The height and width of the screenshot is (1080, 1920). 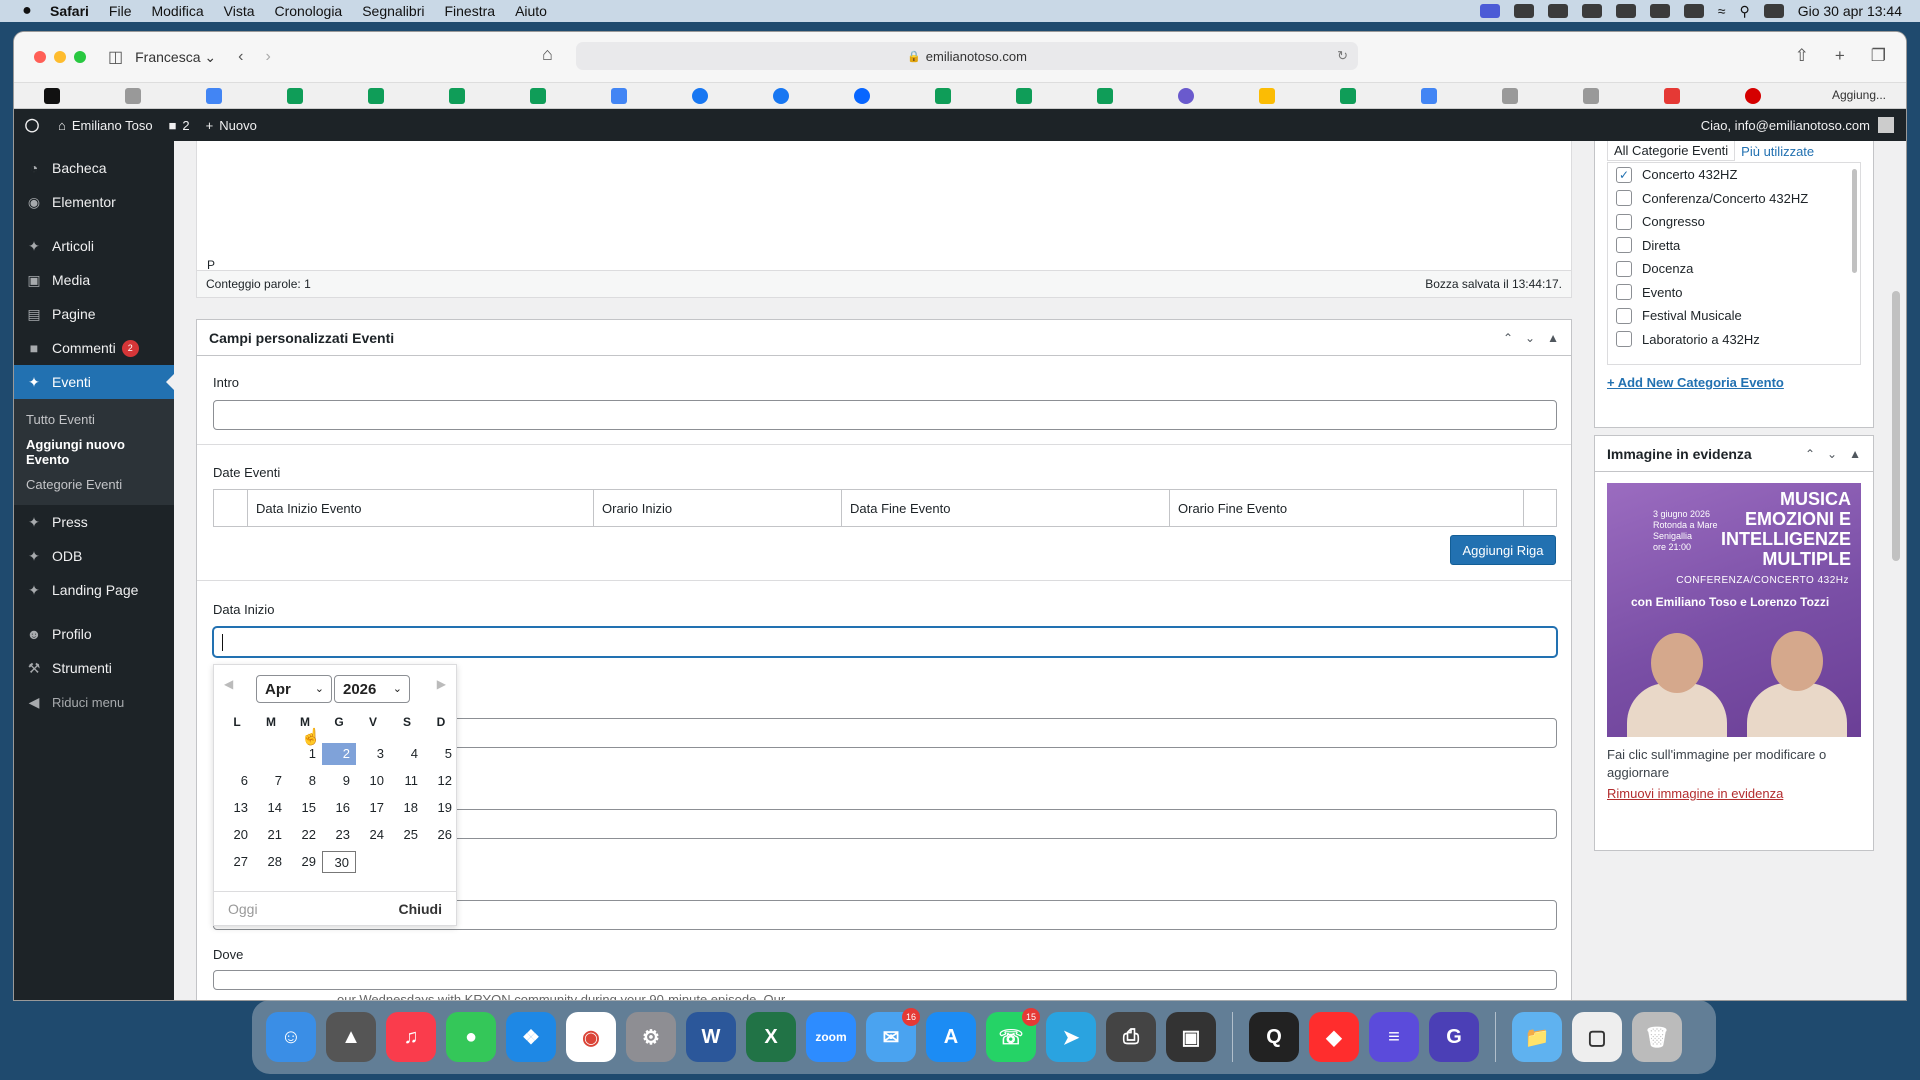 What do you see at coordinates (441, 684) in the screenshot?
I see `next-month-icon: ▶` at bounding box center [441, 684].